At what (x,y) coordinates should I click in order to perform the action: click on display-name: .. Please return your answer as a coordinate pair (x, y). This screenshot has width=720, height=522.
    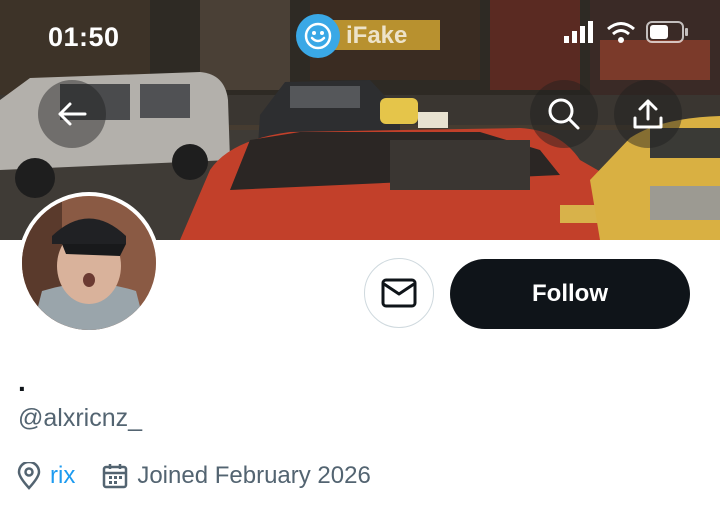
    Looking at the image, I should click on (22, 381).